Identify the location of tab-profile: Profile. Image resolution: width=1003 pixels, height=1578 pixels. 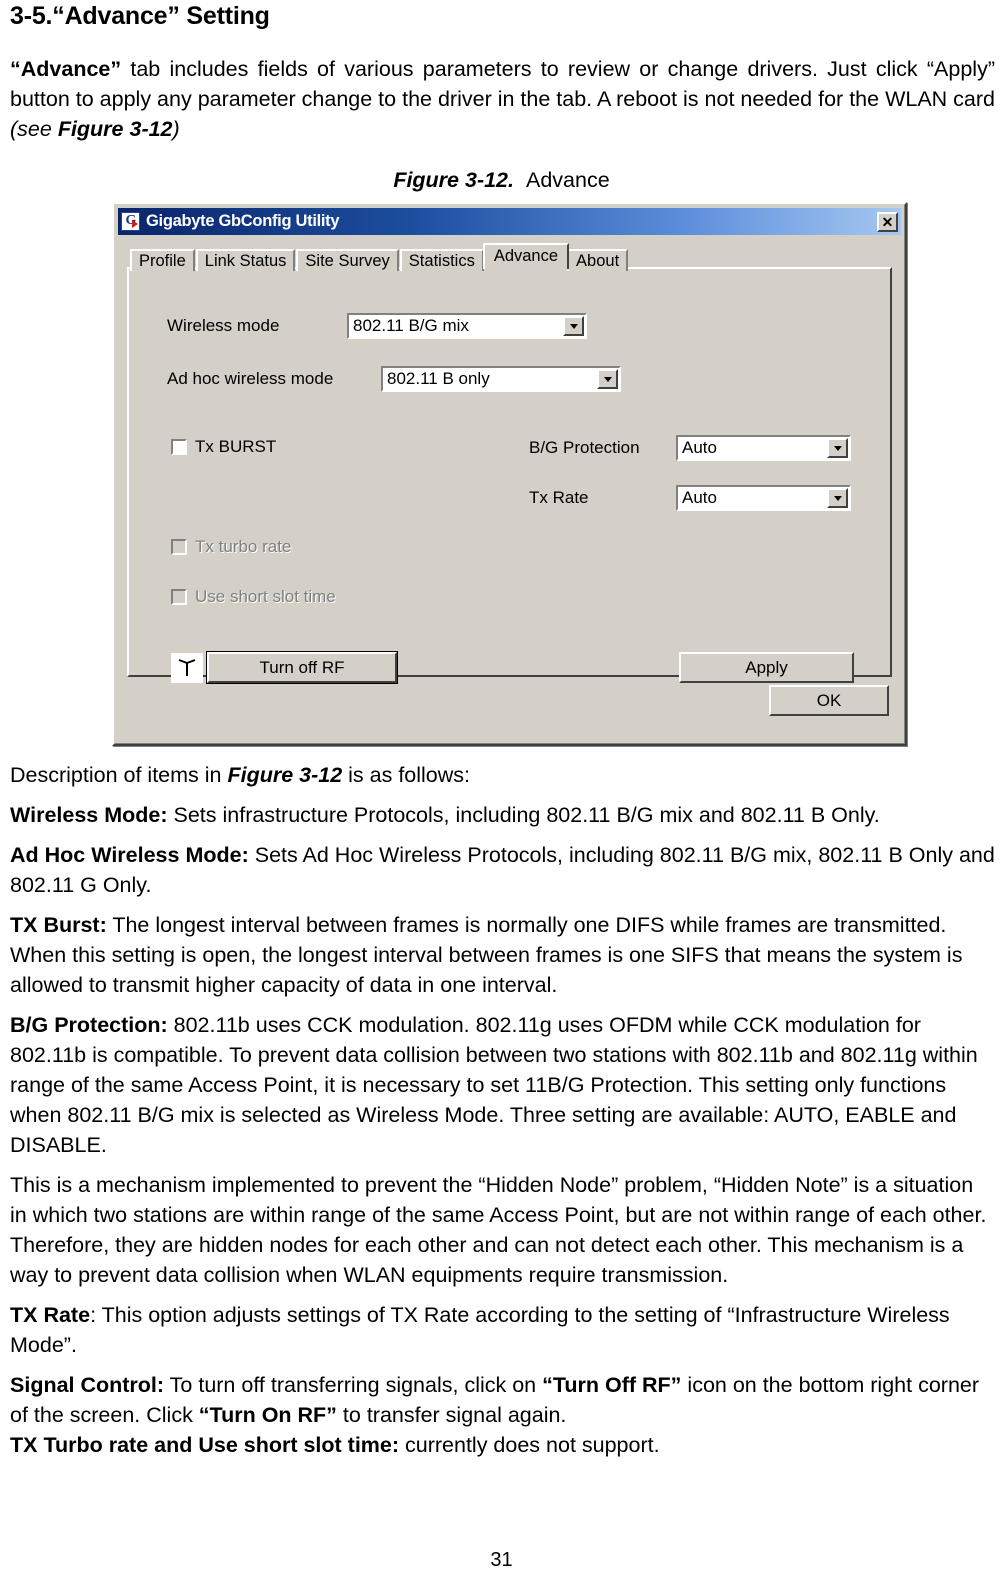
(162, 260).